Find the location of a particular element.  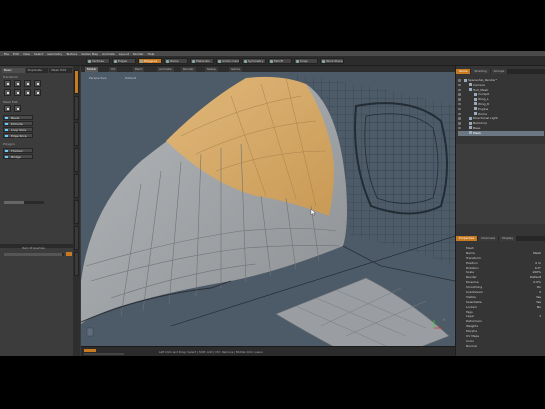

toolbar-falloff-button: Falloff is located at coordinates (280, 61).